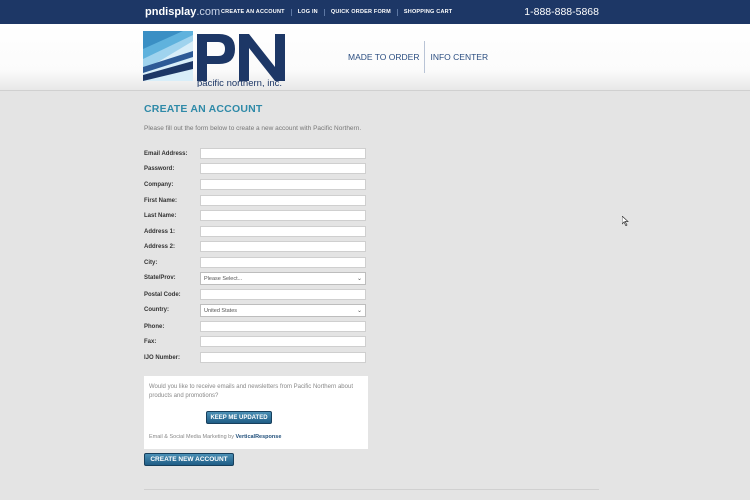 This screenshot has height=500, width=750. Describe the element at coordinates (283, 200) in the screenshot. I see `first-name-field` at that location.